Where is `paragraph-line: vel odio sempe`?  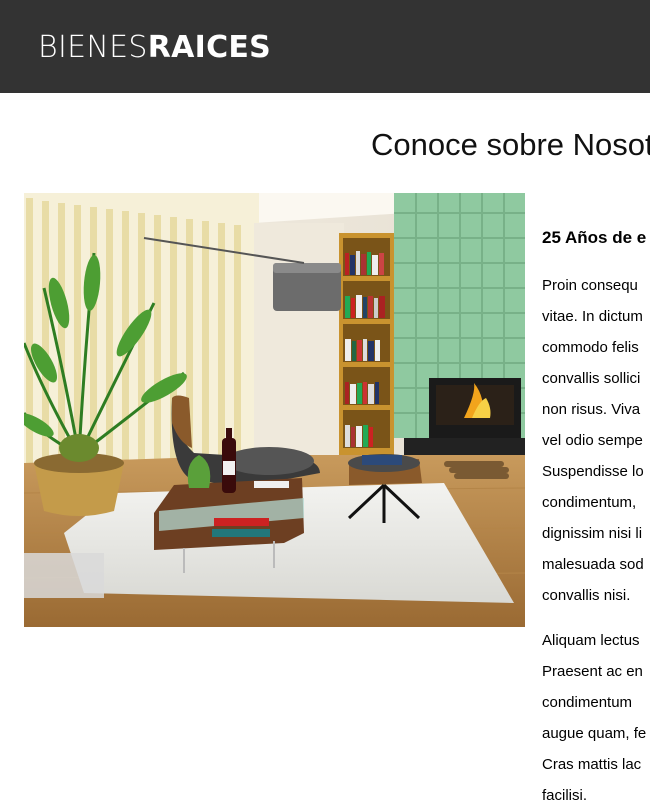
paragraph-line: vel odio sempe is located at coordinates (592, 440).